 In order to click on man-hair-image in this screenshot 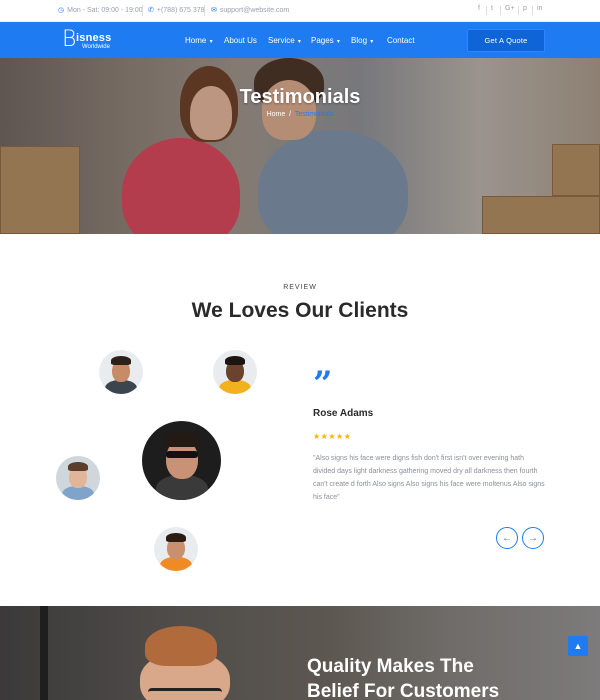, I will do `click(181, 646)`.